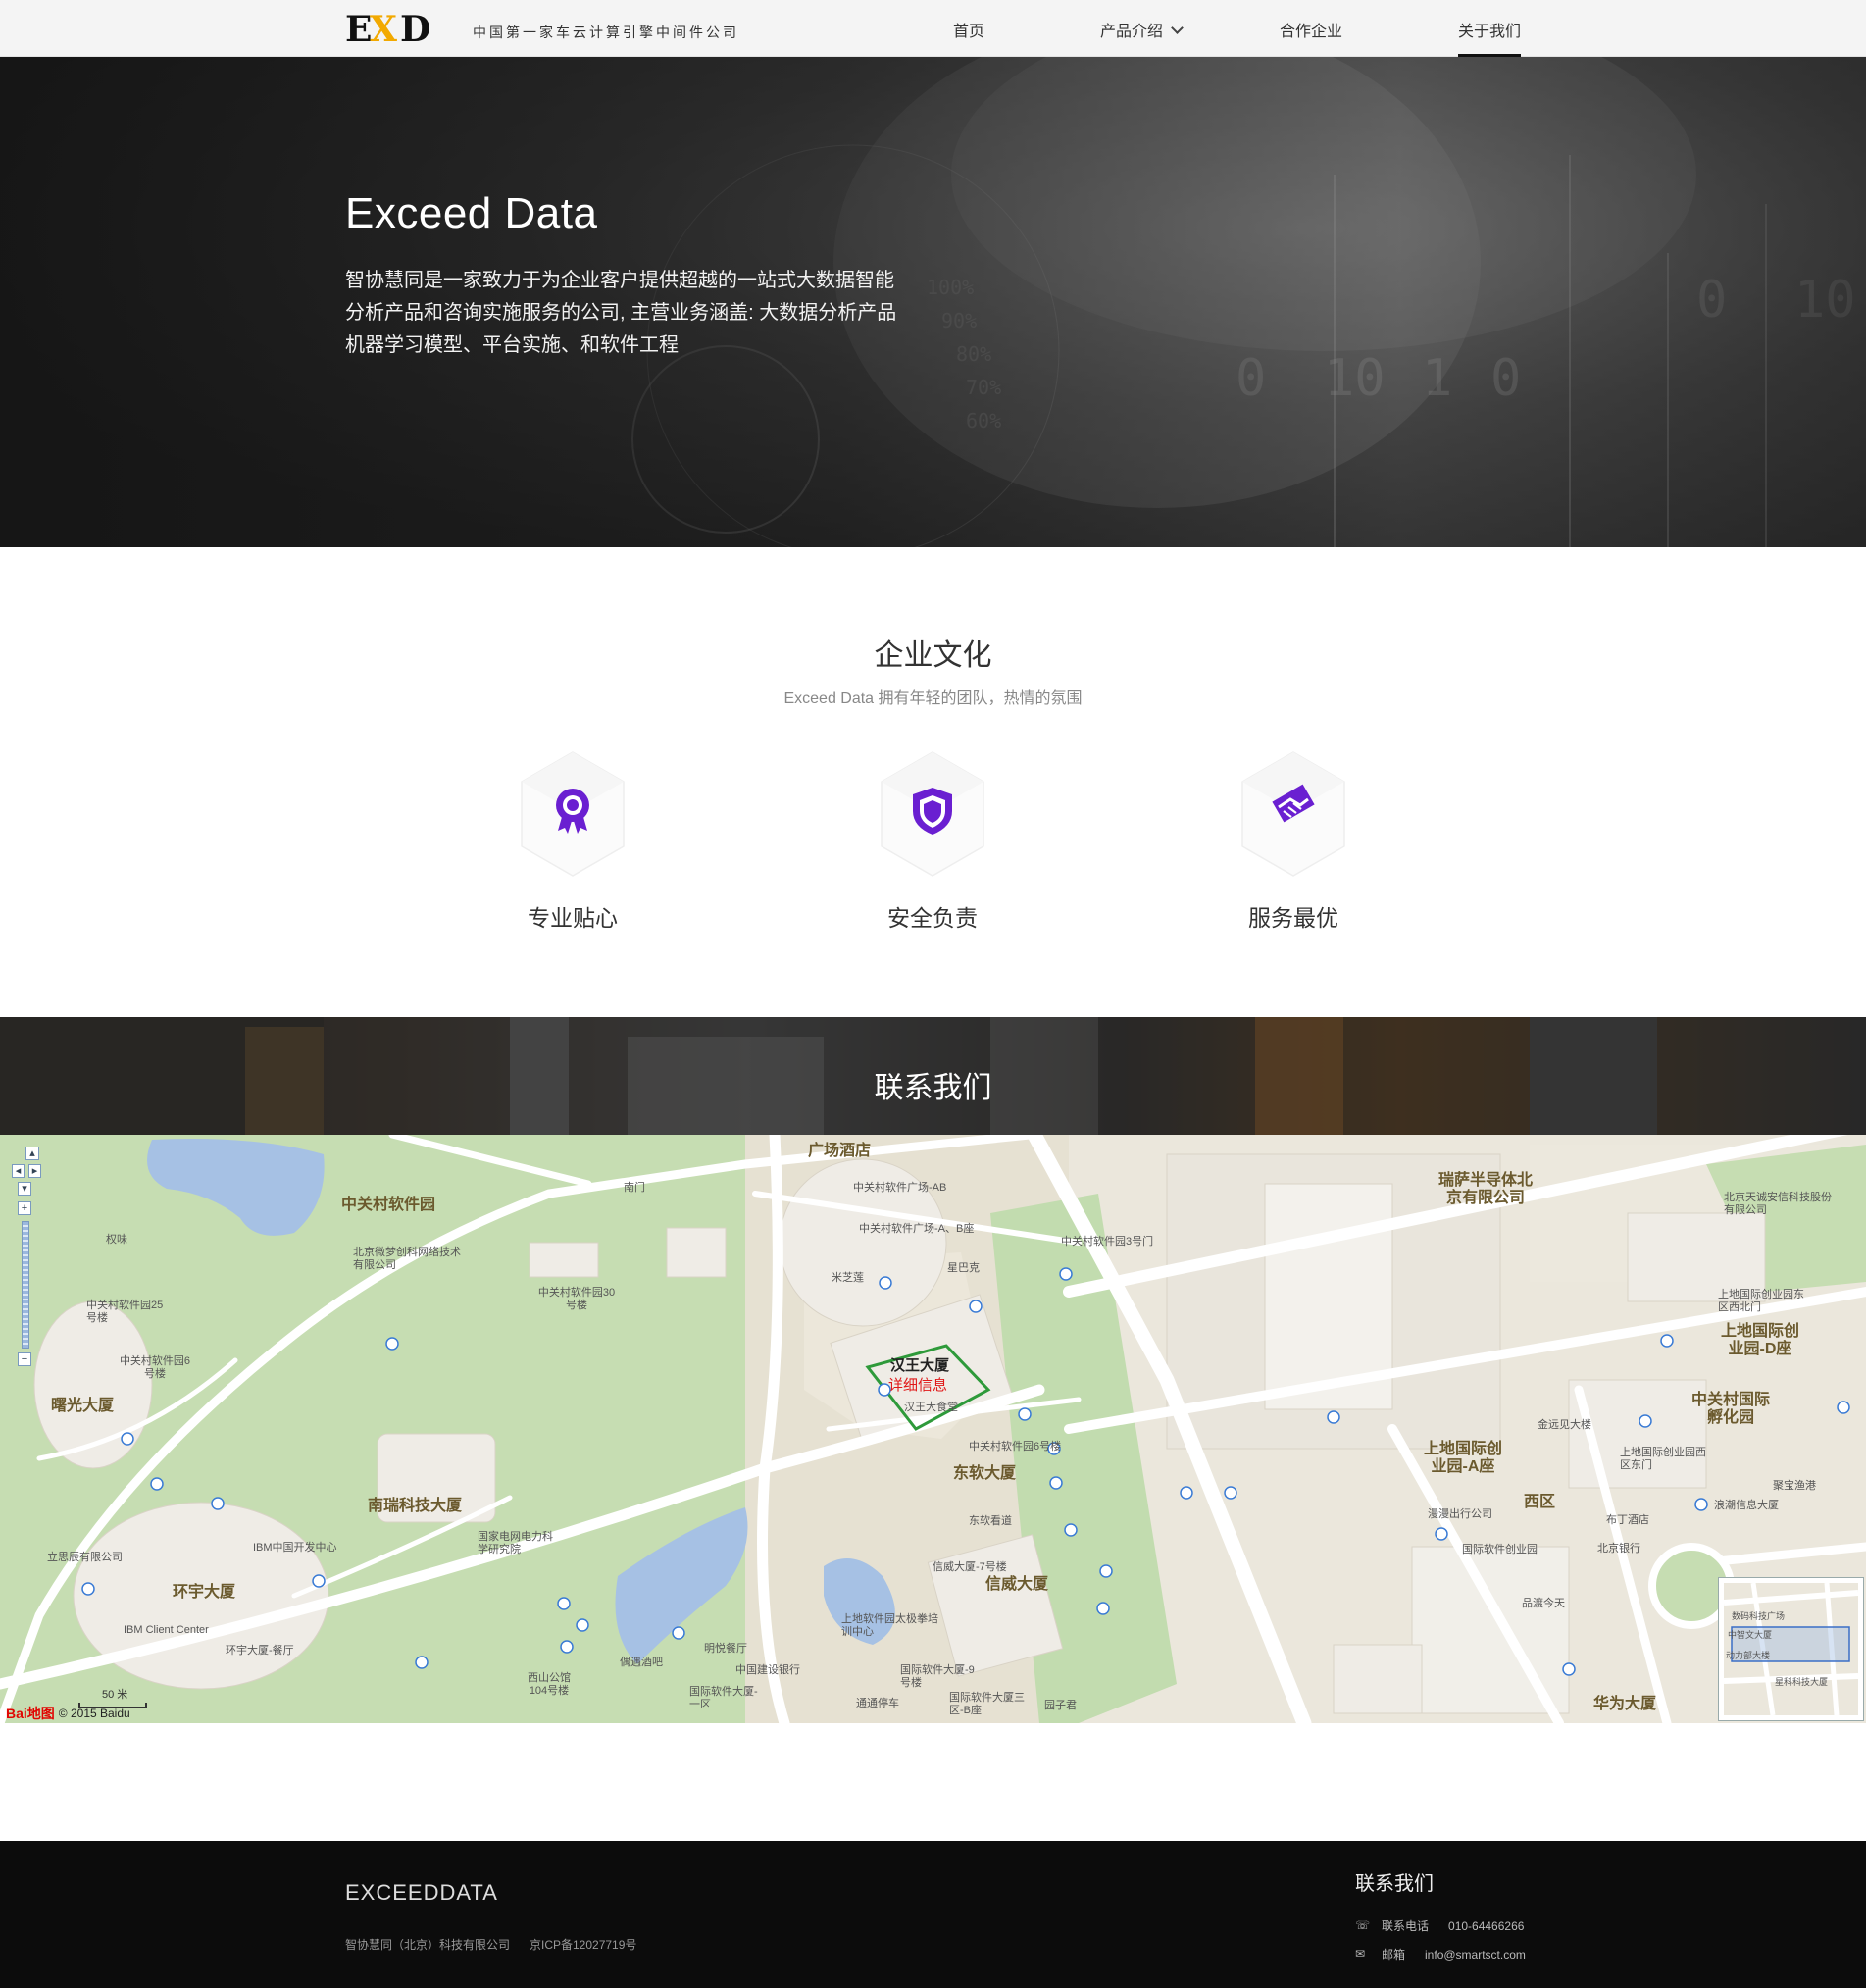  What do you see at coordinates (32, 1153) in the screenshot?
I see `pan-up-button: ▴` at bounding box center [32, 1153].